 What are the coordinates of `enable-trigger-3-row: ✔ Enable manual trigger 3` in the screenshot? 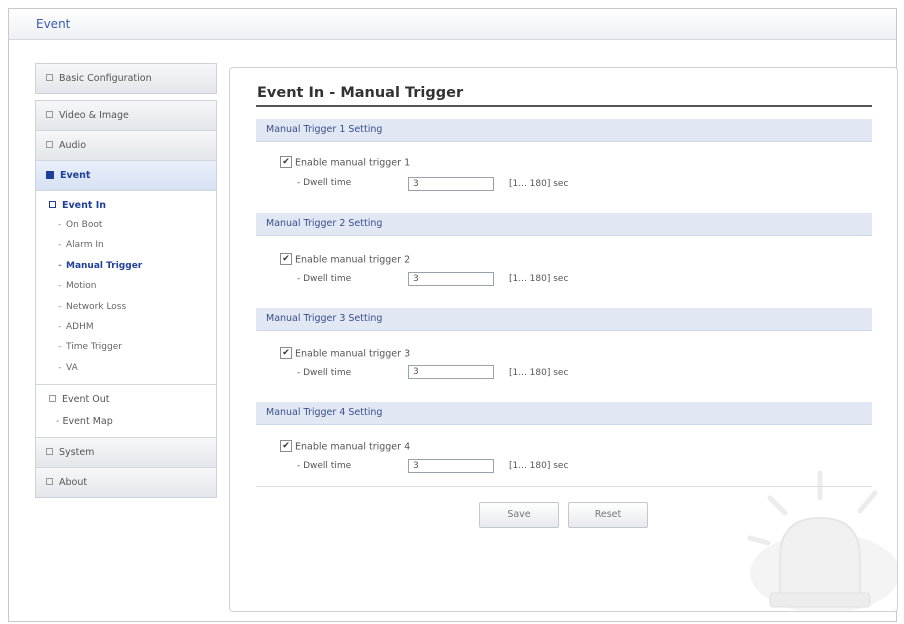 It's located at (345, 353).